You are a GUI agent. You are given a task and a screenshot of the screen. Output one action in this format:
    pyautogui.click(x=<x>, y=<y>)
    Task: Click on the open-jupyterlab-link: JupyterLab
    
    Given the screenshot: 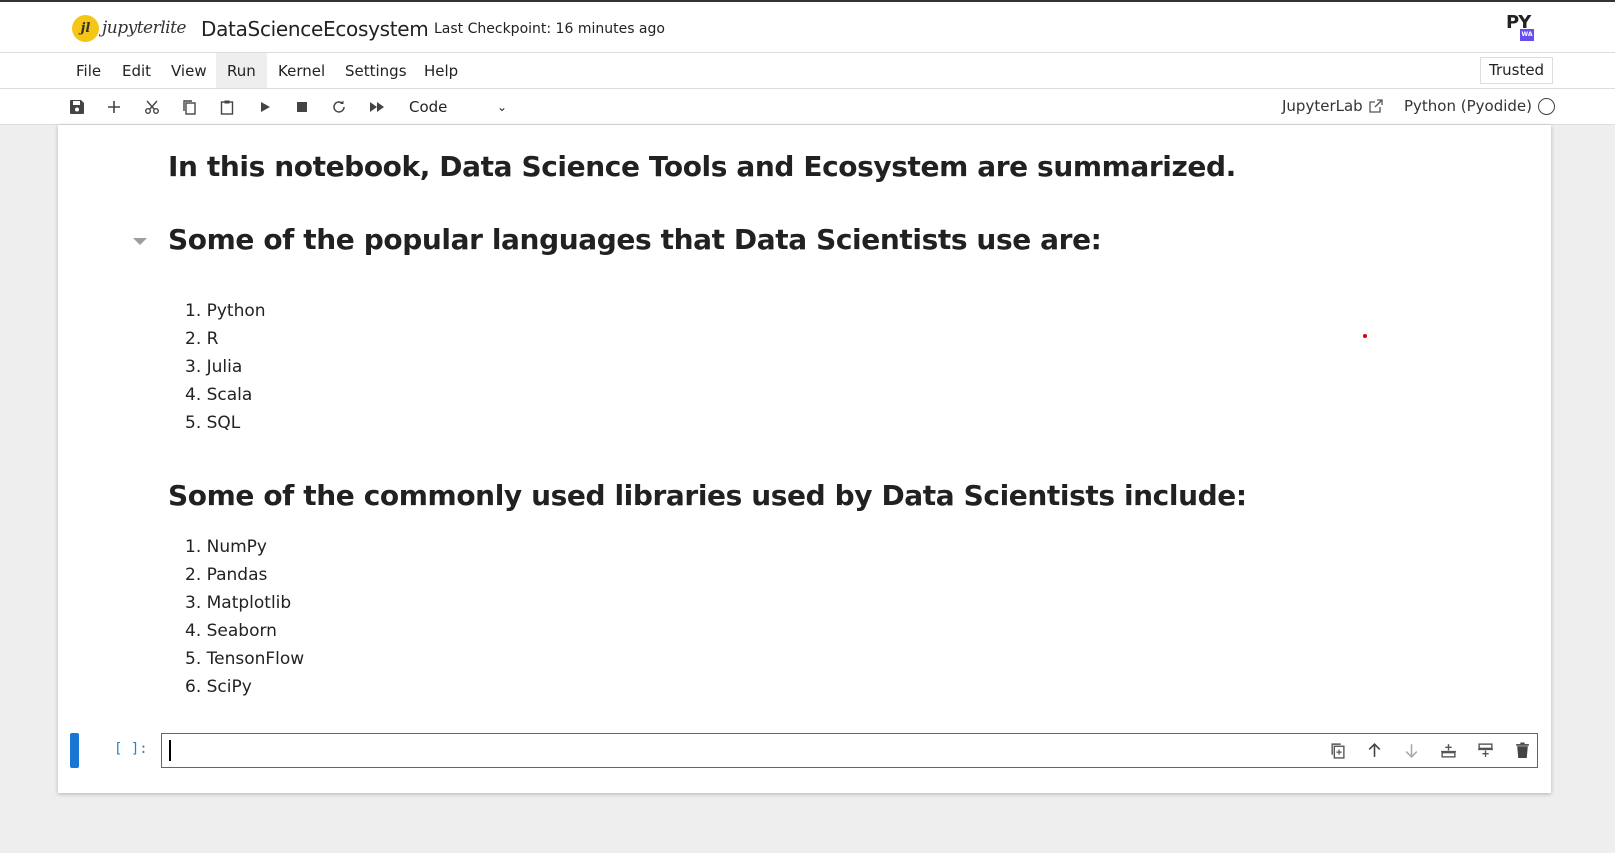 What is the action you would take?
    pyautogui.click(x=1333, y=106)
    